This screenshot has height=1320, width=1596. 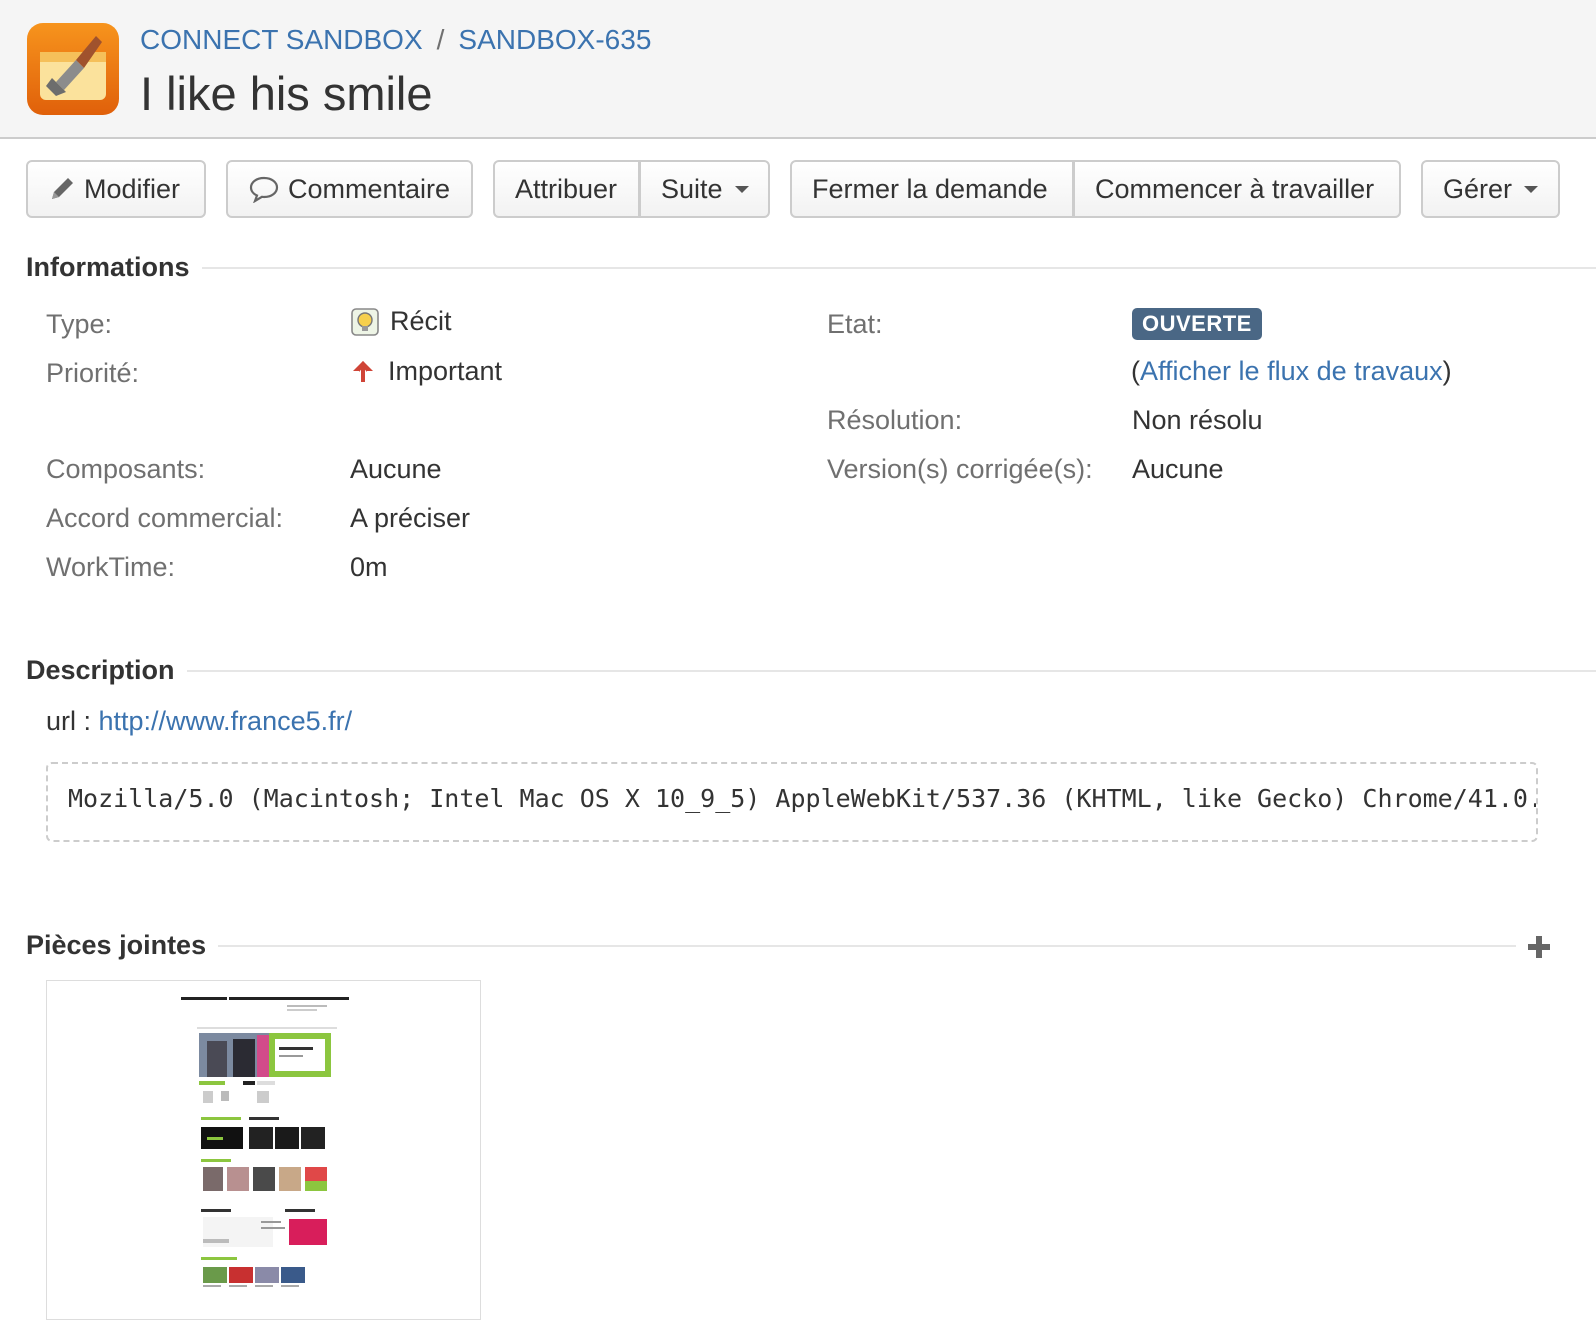 I want to click on resolution-value: Non résolu, so click(x=1197, y=420).